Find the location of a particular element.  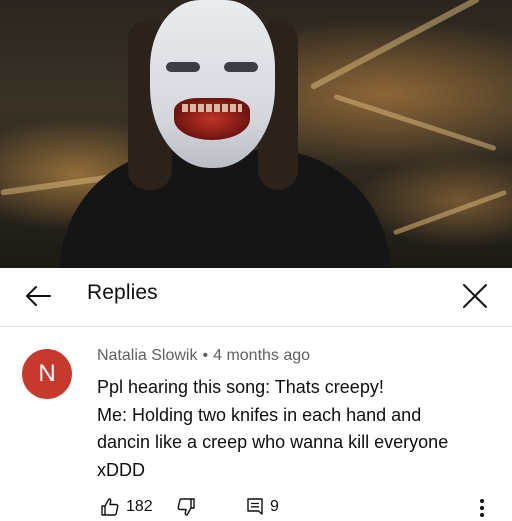

page-title: Replies is located at coordinates (122, 292).